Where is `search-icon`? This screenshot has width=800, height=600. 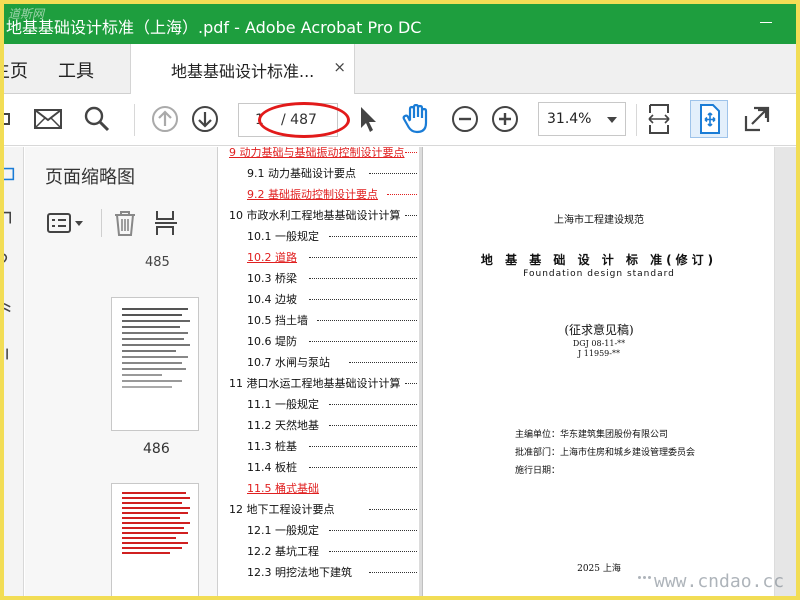
search-icon is located at coordinates (97, 119).